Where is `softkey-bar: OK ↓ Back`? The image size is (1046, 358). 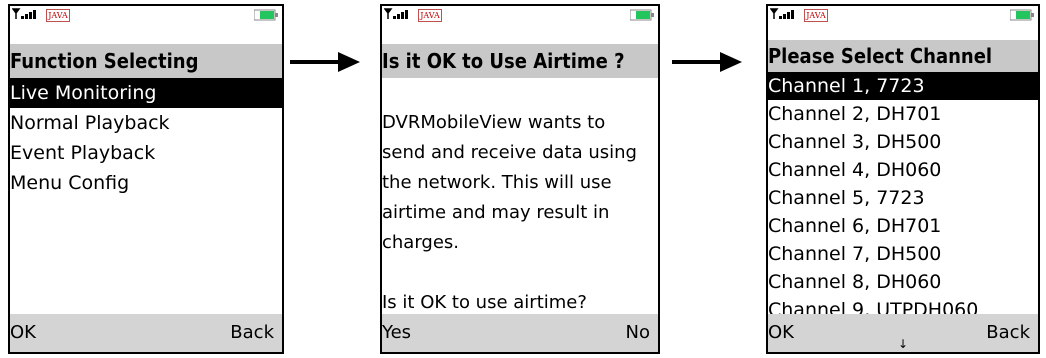 softkey-bar: OK ↓ Back is located at coordinates (903, 333).